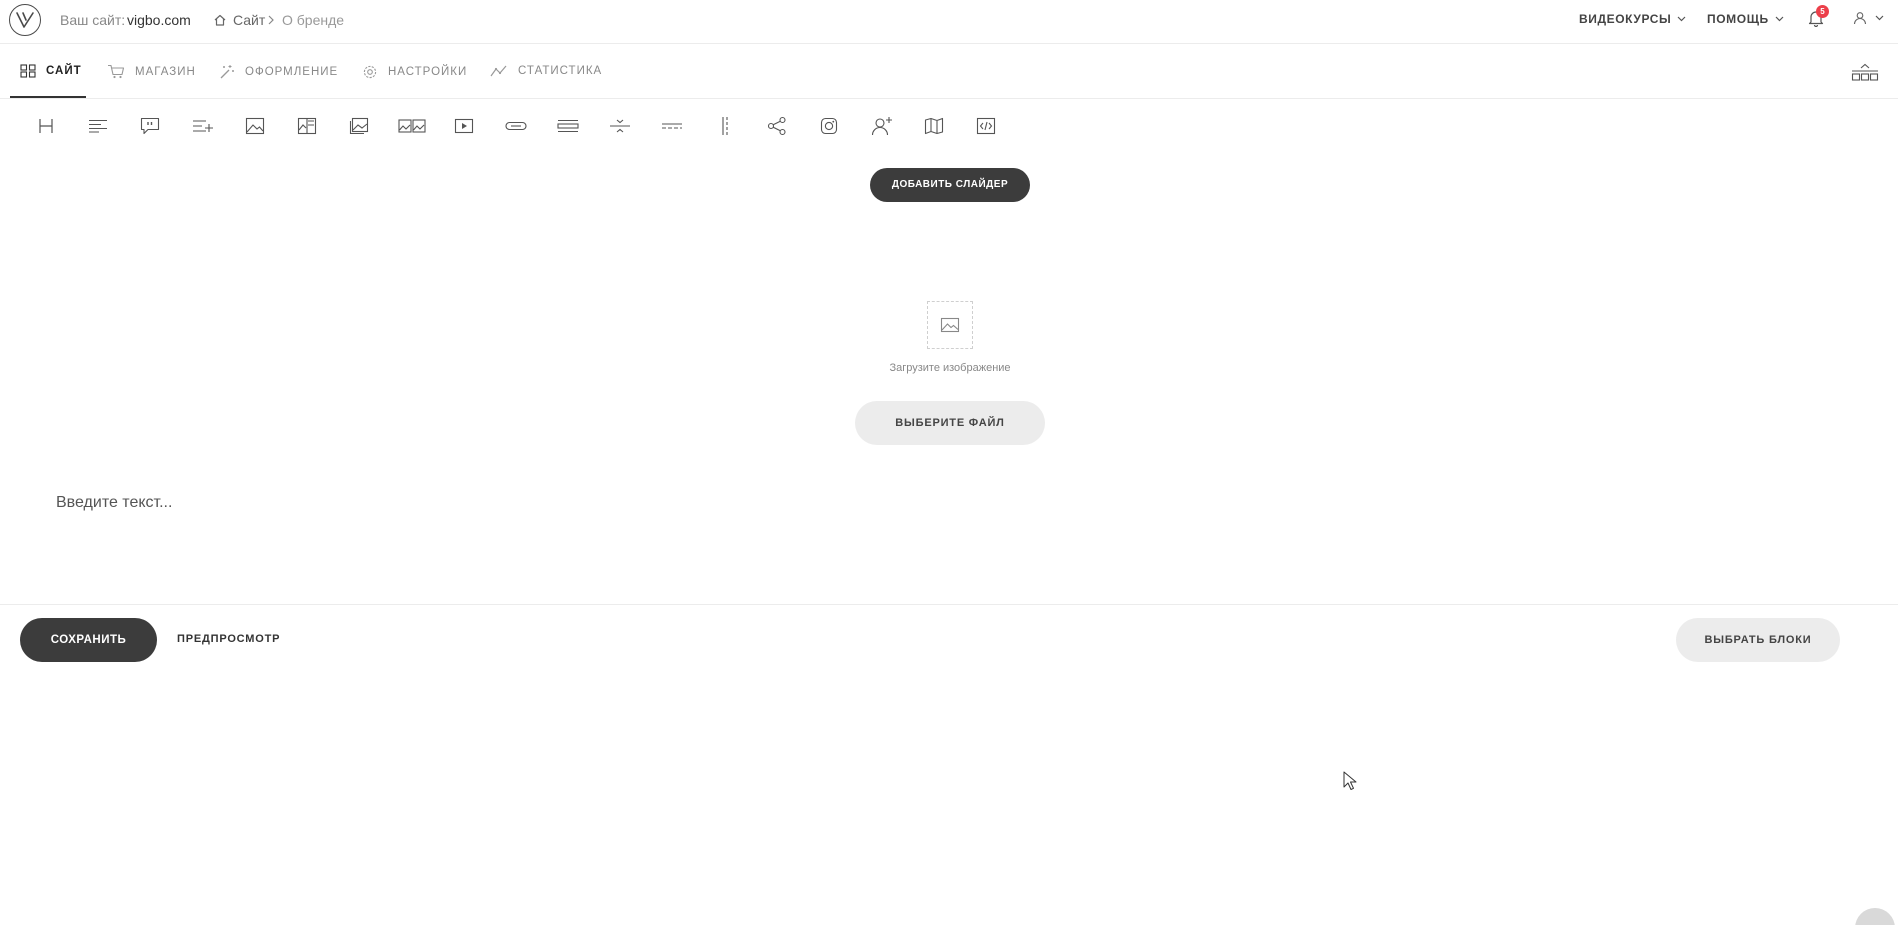  Describe the element at coordinates (1860, 18) in the screenshot. I see `user-icon` at that location.